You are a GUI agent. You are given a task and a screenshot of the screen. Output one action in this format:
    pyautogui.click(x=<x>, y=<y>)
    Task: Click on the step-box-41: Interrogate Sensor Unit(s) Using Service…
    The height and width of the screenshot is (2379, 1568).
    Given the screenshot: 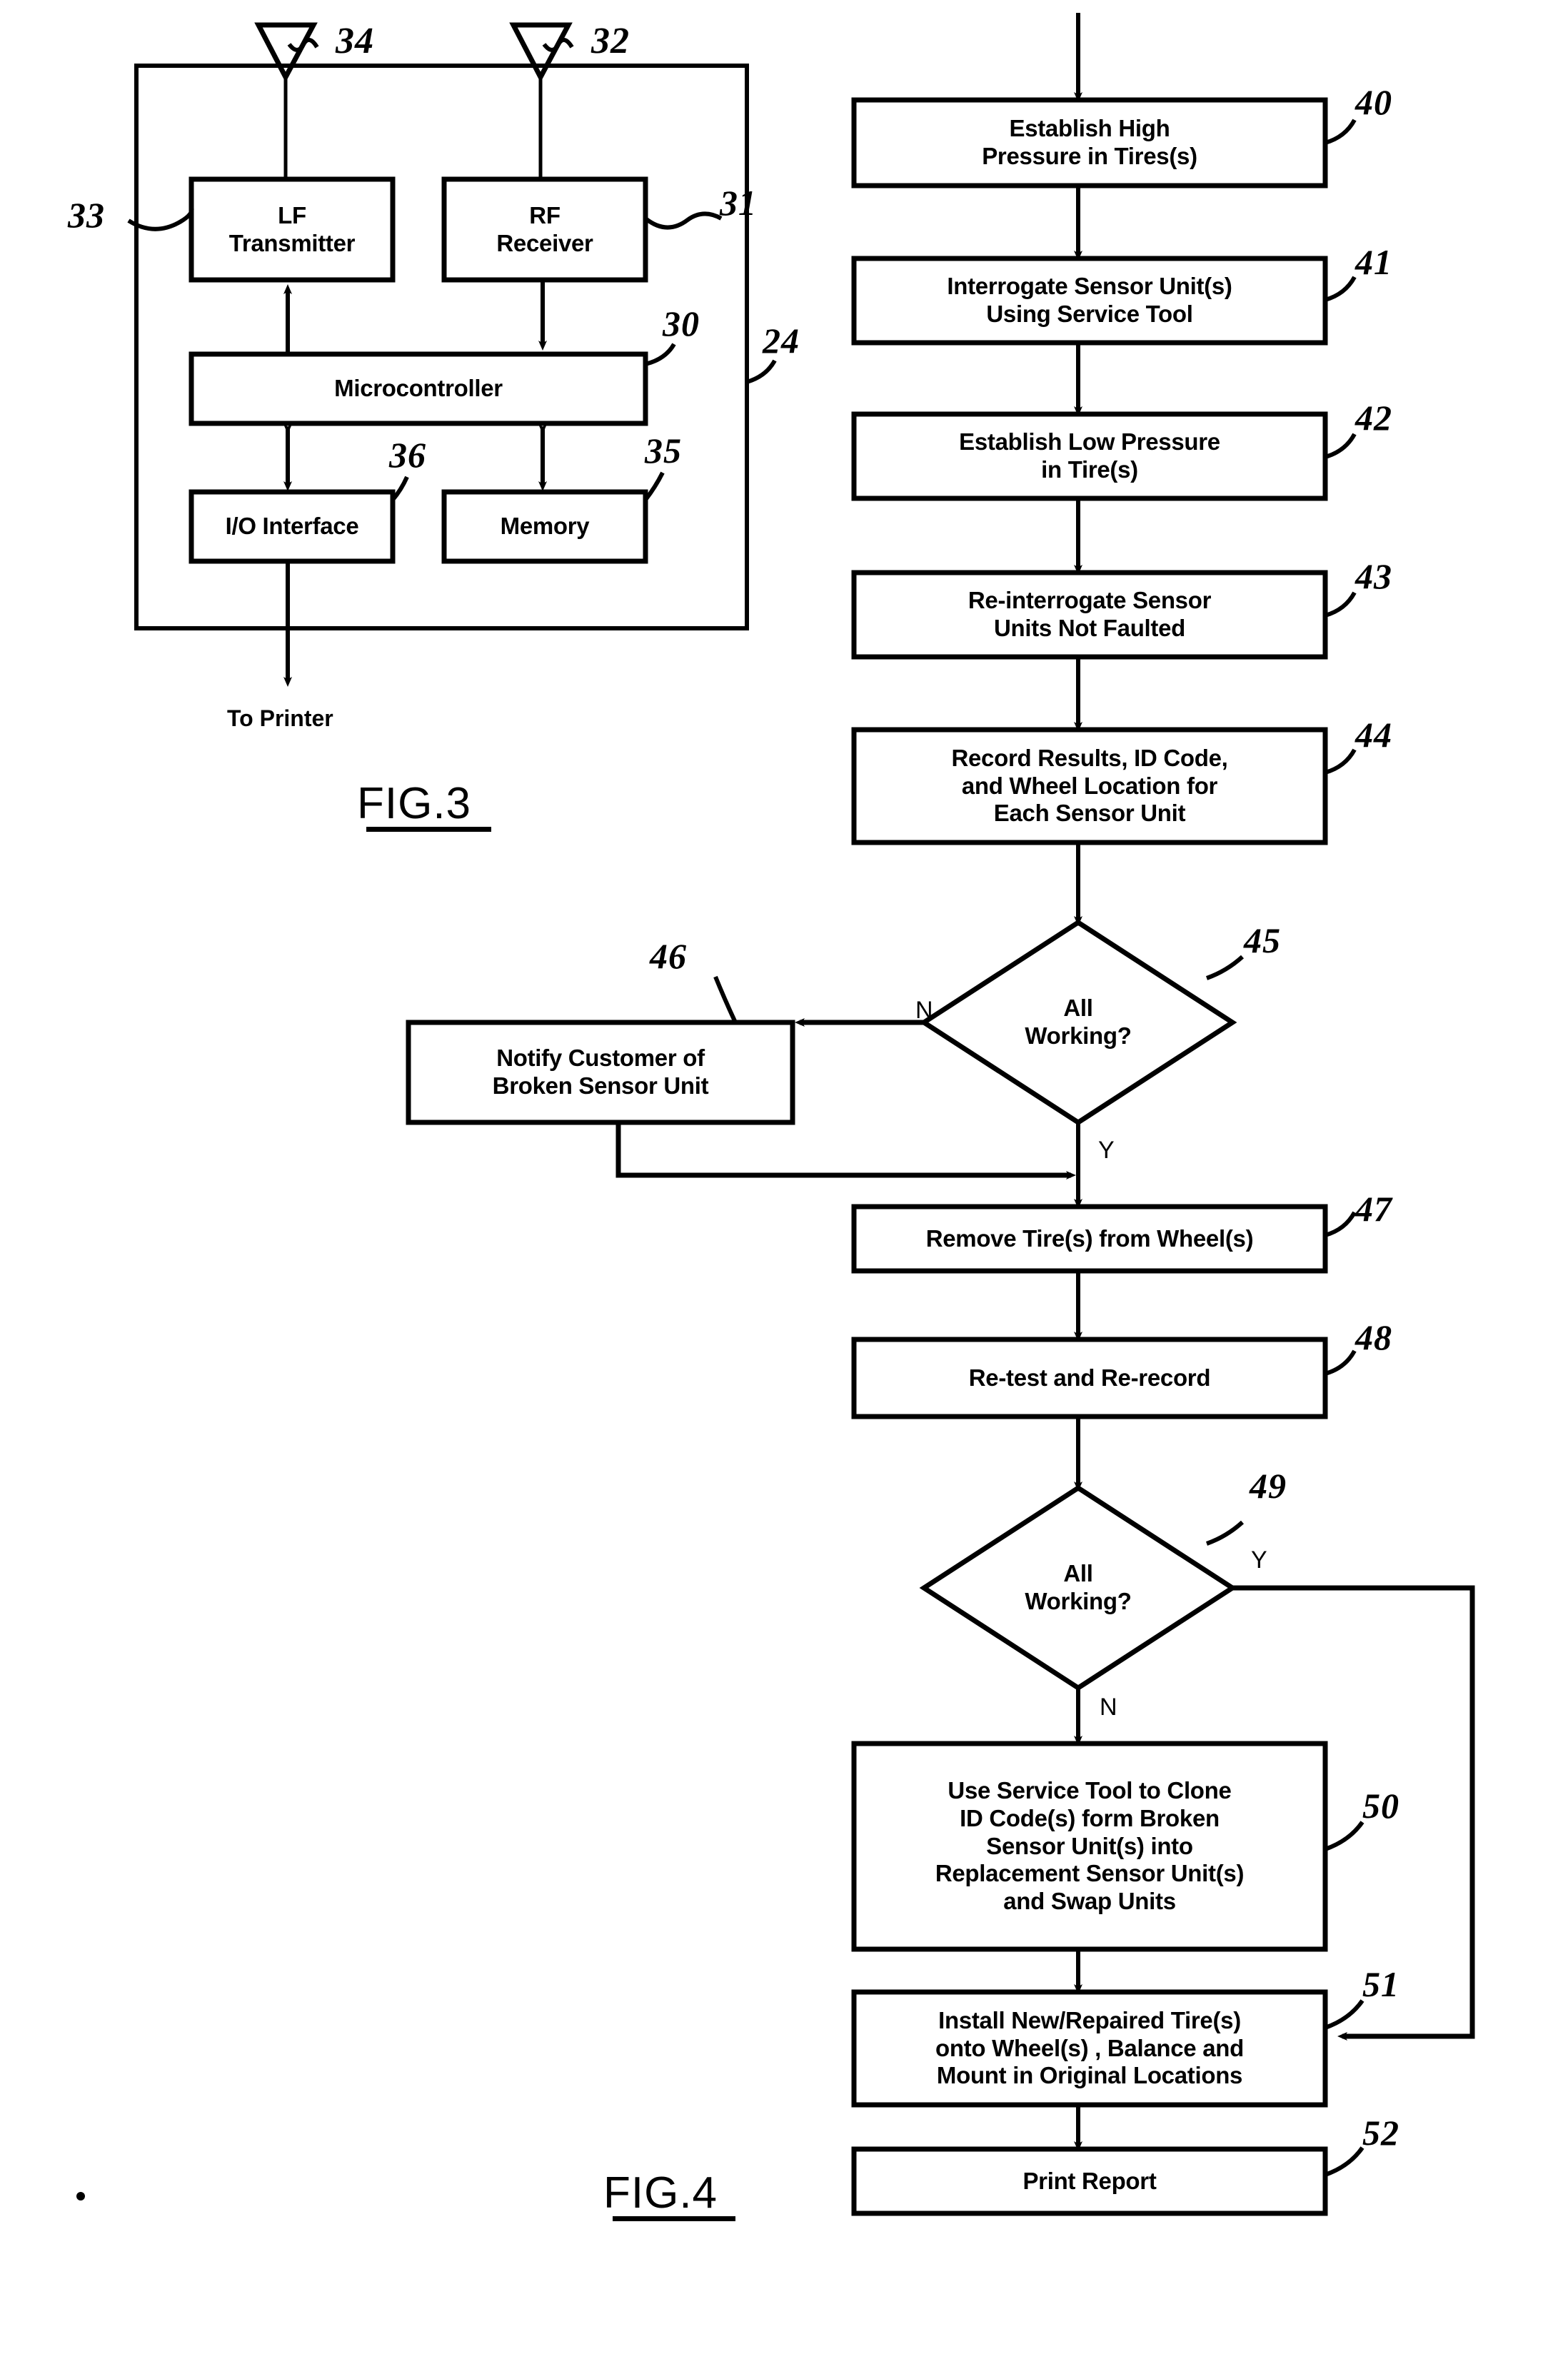 What is the action you would take?
    pyautogui.click(x=1089, y=300)
    